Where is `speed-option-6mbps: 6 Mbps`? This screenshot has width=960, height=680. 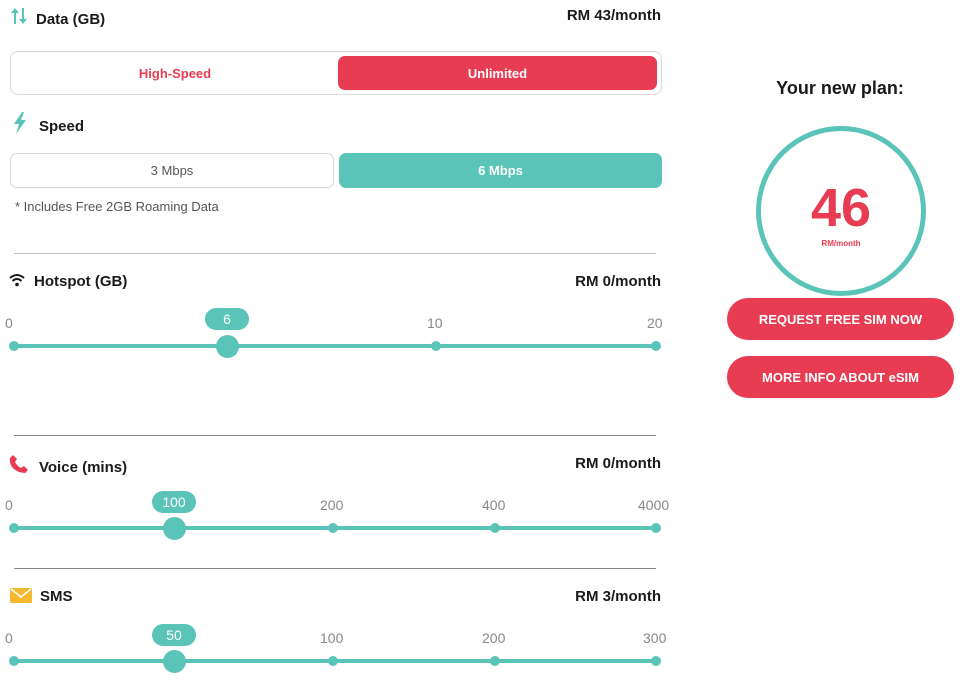
speed-option-6mbps: 6 Mbps is located at coordinates (500, 170).